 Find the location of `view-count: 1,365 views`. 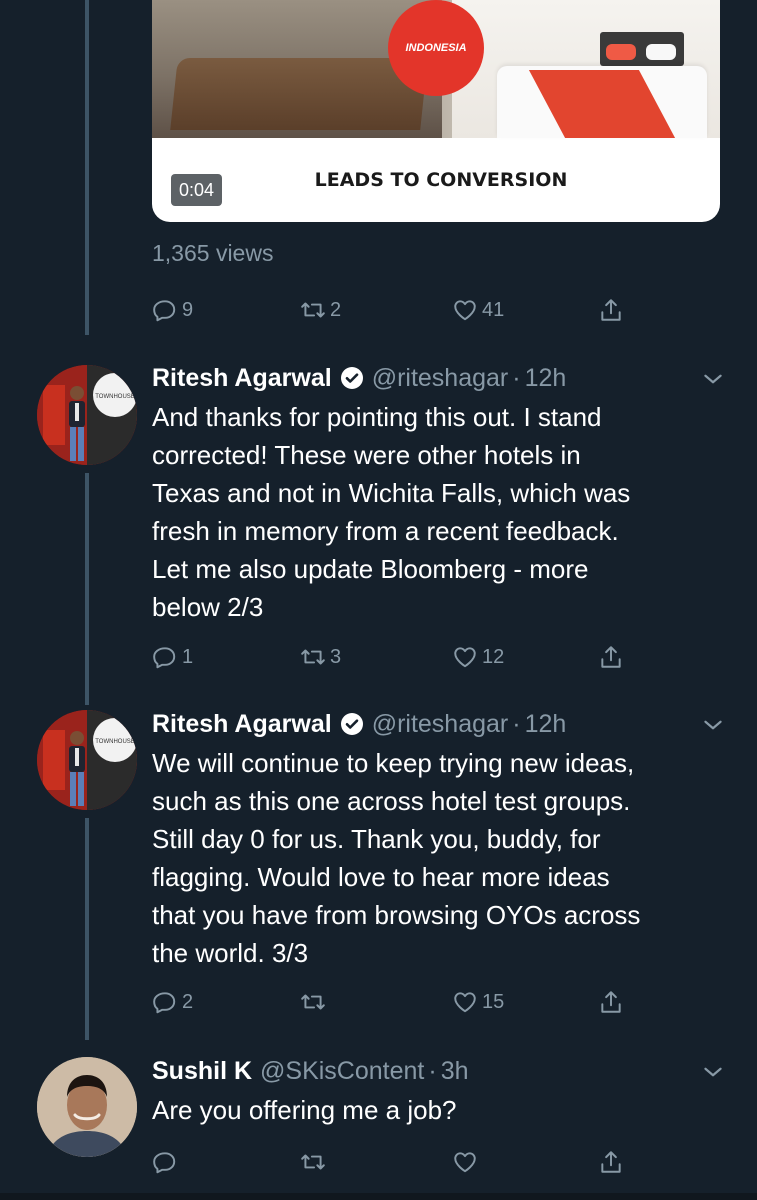

view-count: 1,365 views is located at coordinates (213, 253).